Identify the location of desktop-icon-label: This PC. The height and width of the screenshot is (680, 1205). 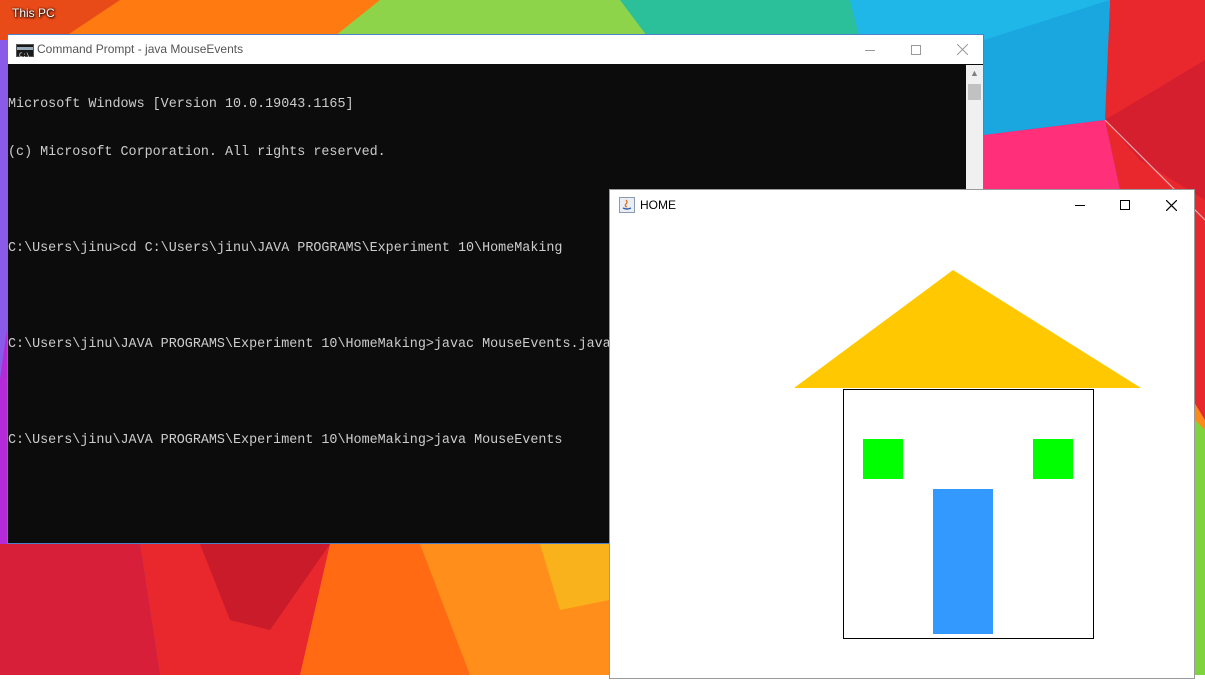
(33, 13).